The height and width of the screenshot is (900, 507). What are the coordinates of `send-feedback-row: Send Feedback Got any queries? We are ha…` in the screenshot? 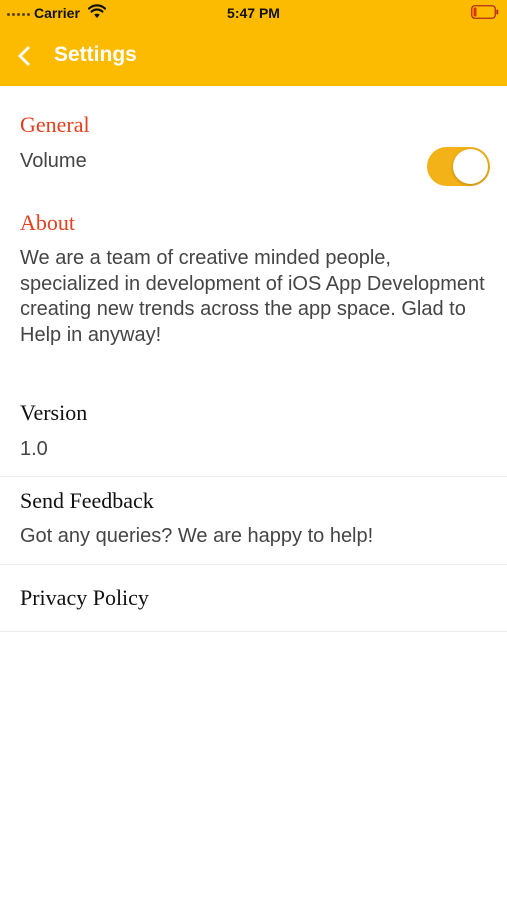 It's located at (253, 520).